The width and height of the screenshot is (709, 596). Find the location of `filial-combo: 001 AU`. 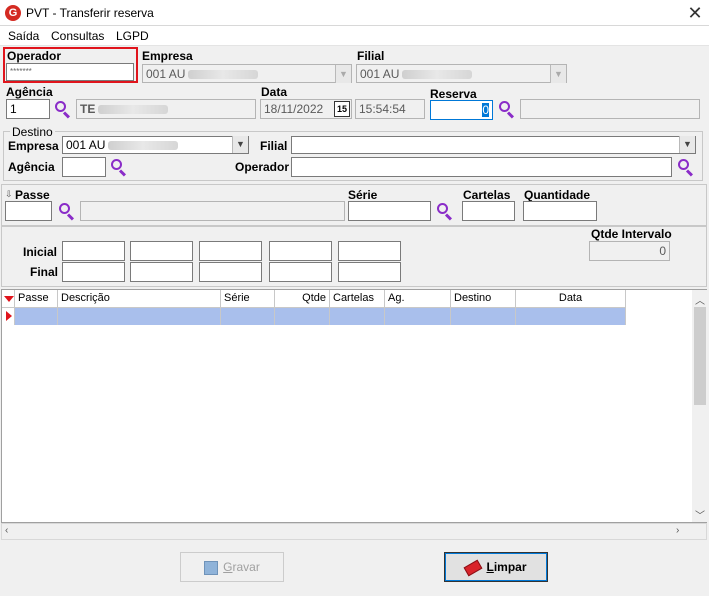

filial-combo: 001 AU is located at coordinates (461, 73).